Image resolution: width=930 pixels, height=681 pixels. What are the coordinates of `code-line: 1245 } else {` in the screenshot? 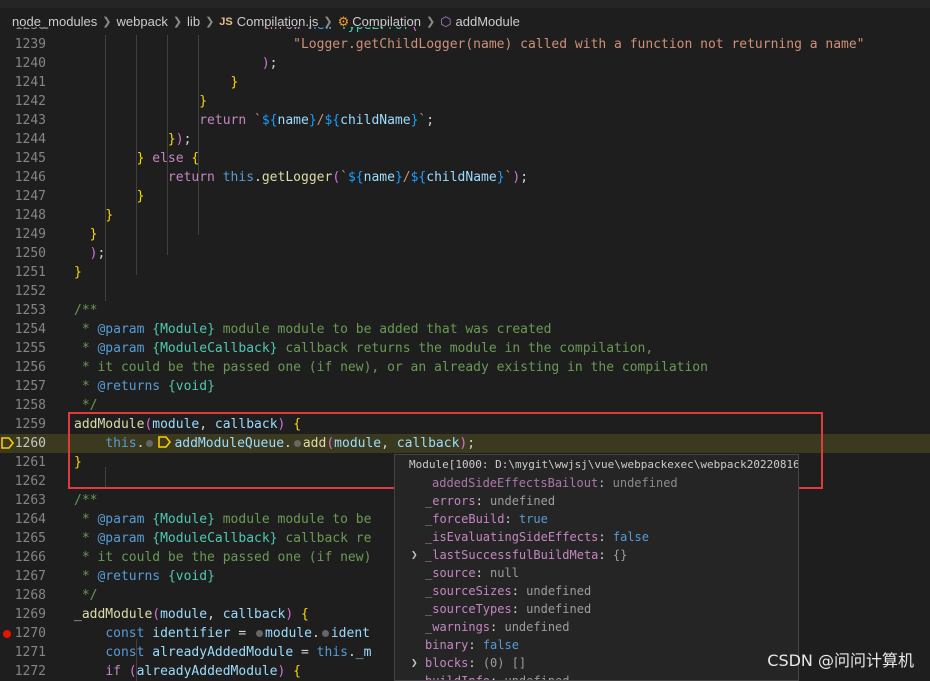 It's located at (465, 158).